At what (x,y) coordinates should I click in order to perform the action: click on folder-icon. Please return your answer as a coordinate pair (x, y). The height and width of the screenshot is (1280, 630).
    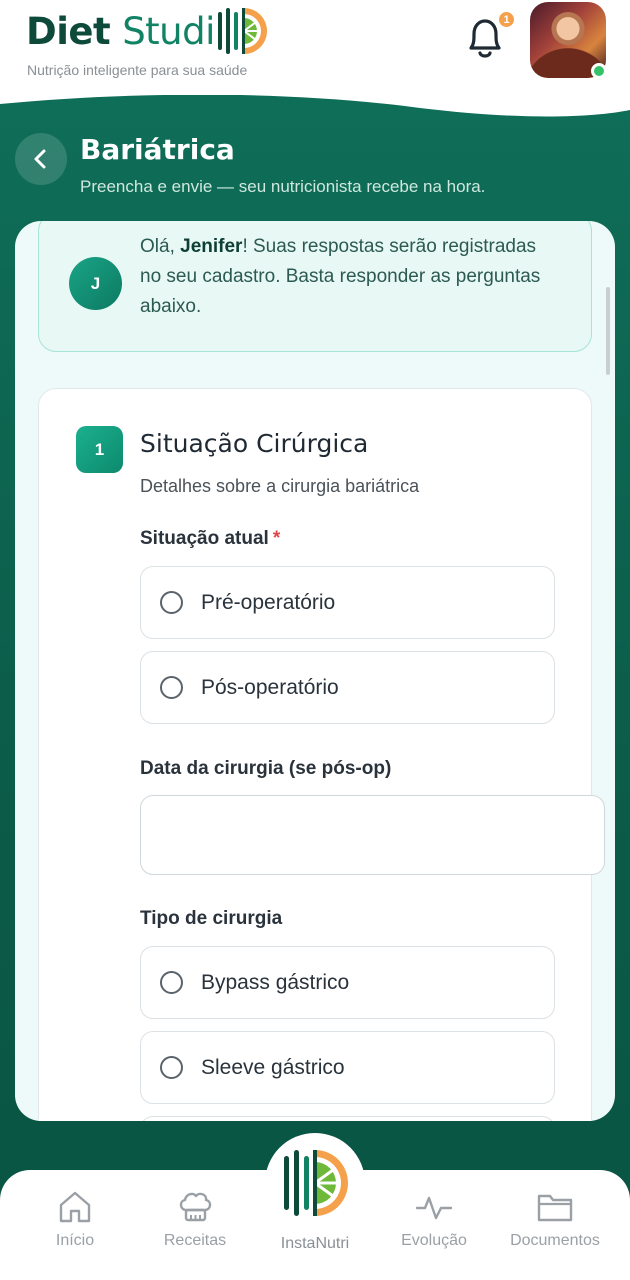
    Looking at the image, I should click on (555, 1208).